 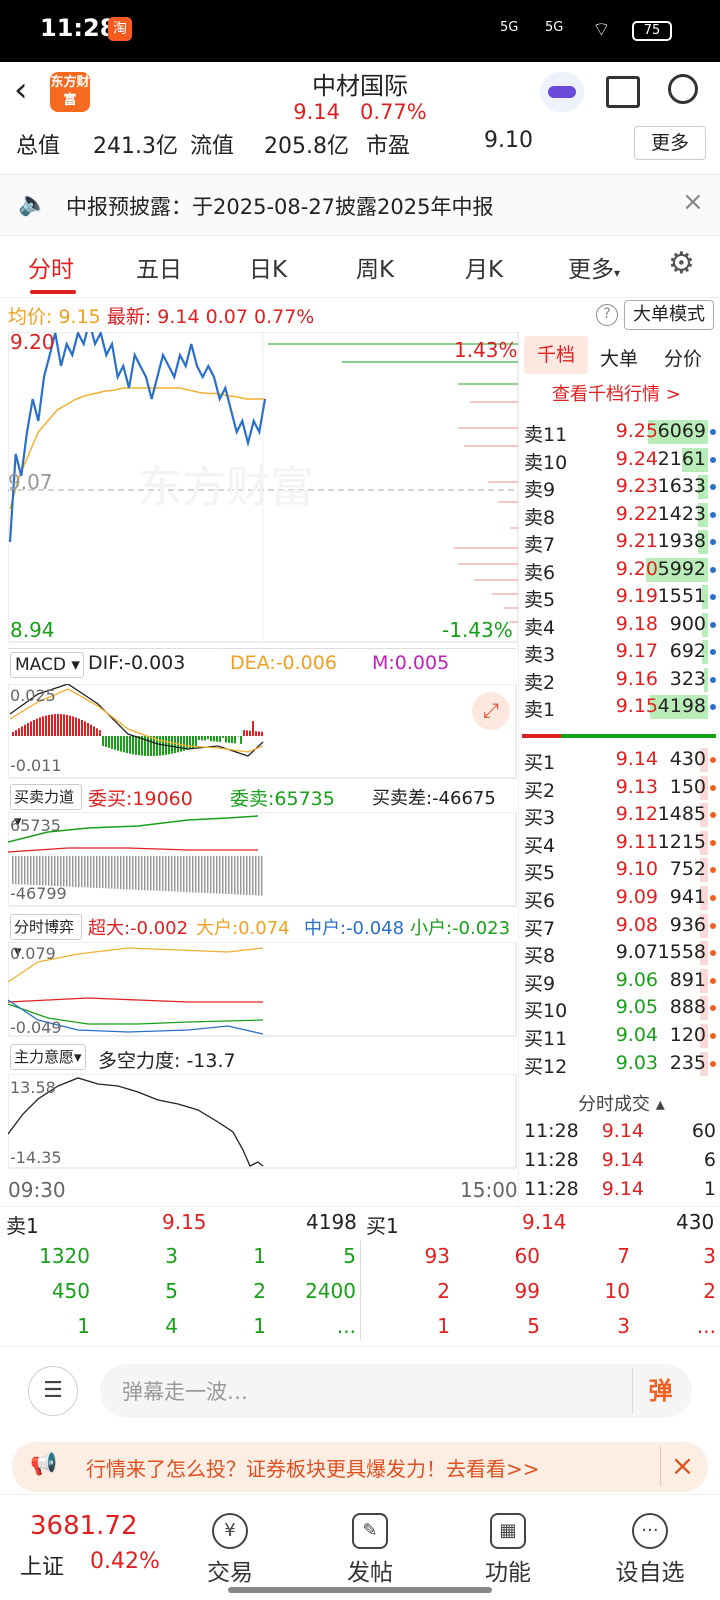 What do you see at coordinates (620, 815) in the screenshot?
I see `buy-level-row: 买3 9.12 1485` at bounding box center [620, 815].